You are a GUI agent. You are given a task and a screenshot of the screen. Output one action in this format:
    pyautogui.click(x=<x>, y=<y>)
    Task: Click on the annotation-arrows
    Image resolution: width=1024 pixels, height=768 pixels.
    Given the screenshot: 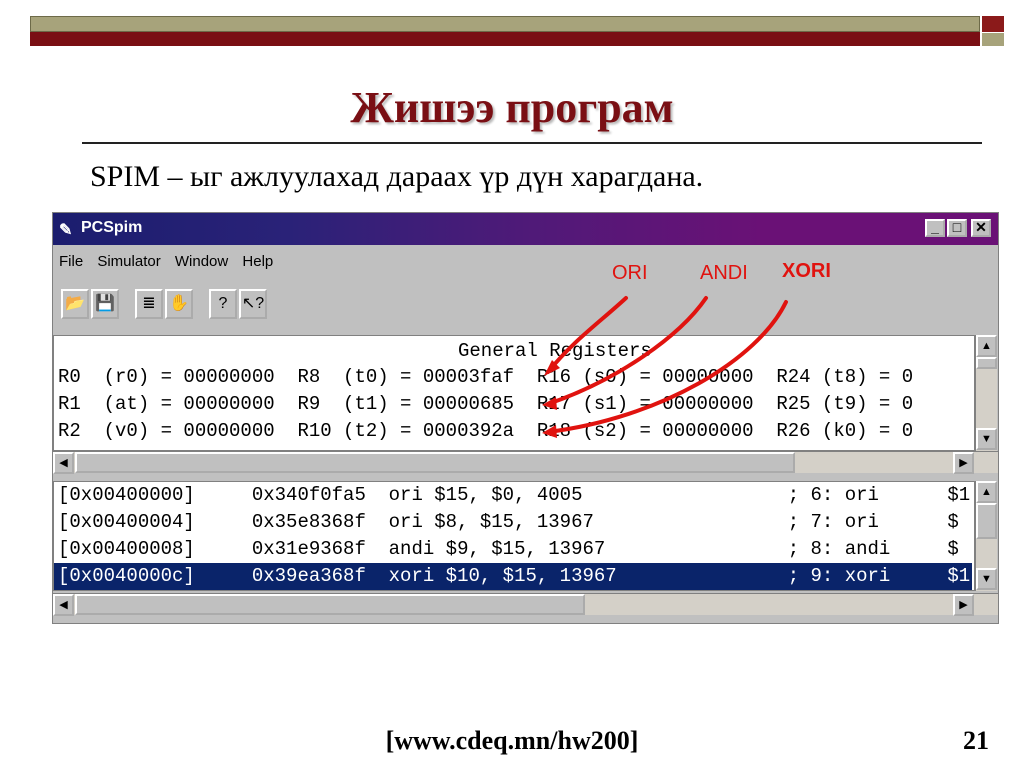 What is the action you would take?
    pyautogui.click(x=665, y=367)
    